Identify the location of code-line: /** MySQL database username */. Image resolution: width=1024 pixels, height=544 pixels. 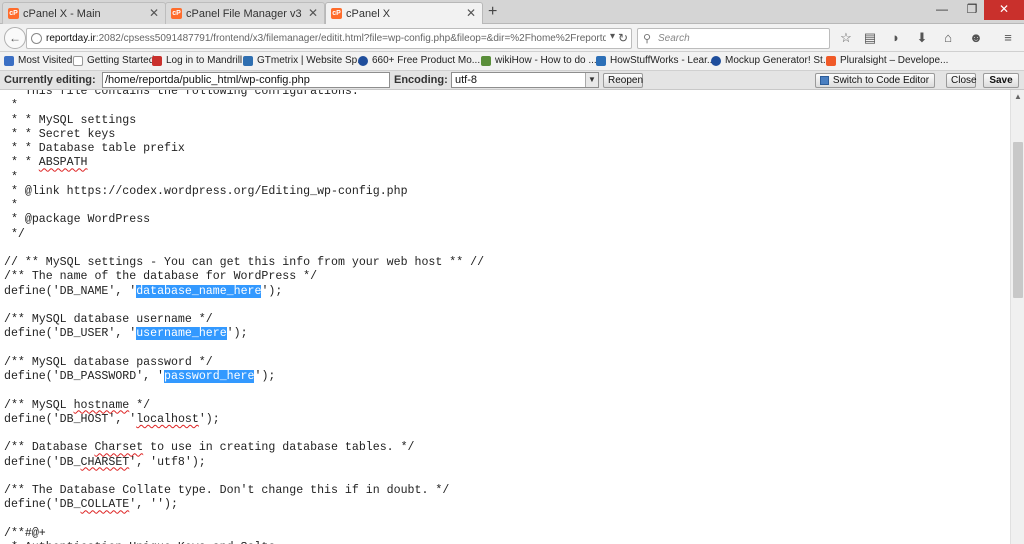
(108, 319).